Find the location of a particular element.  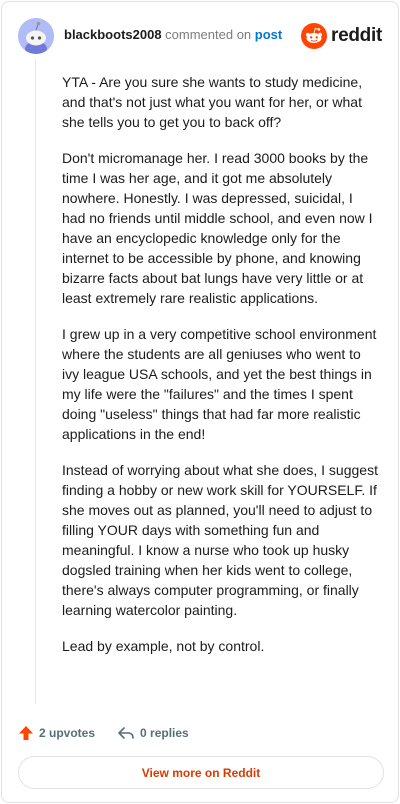

reply-arrow-icon is located at coordinates (126, 733).